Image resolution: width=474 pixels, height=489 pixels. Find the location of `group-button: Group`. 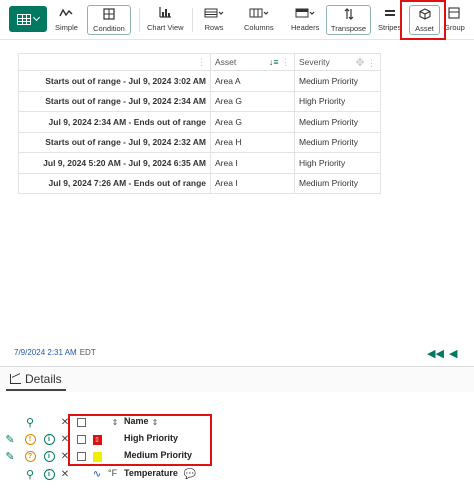

group-button: Group is located at coordinates (454, 20).